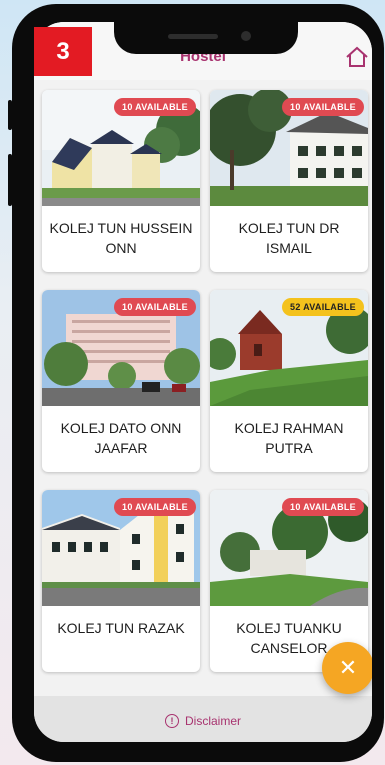 This screenshot has width=385, height=765. What do you see at coordinates (289, 238) in the screenshot?
I see `hostel-name: KOLEJ TUN DR ISMAIL` at bounding box center [289, 238].